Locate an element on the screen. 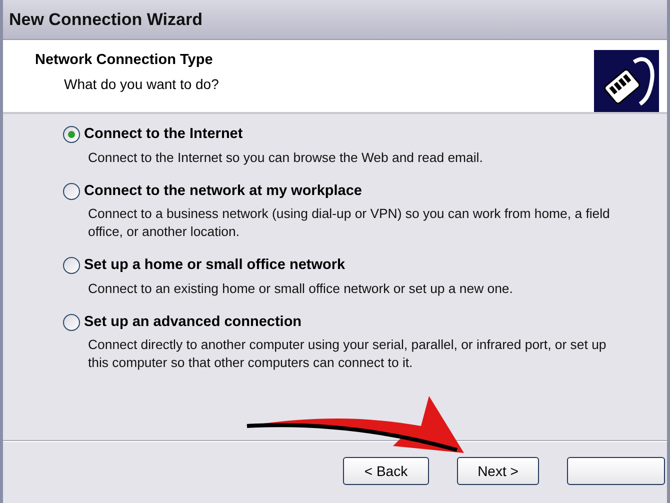  option-label: Connect to the network at my workplace is located at coordinates (223, 191).